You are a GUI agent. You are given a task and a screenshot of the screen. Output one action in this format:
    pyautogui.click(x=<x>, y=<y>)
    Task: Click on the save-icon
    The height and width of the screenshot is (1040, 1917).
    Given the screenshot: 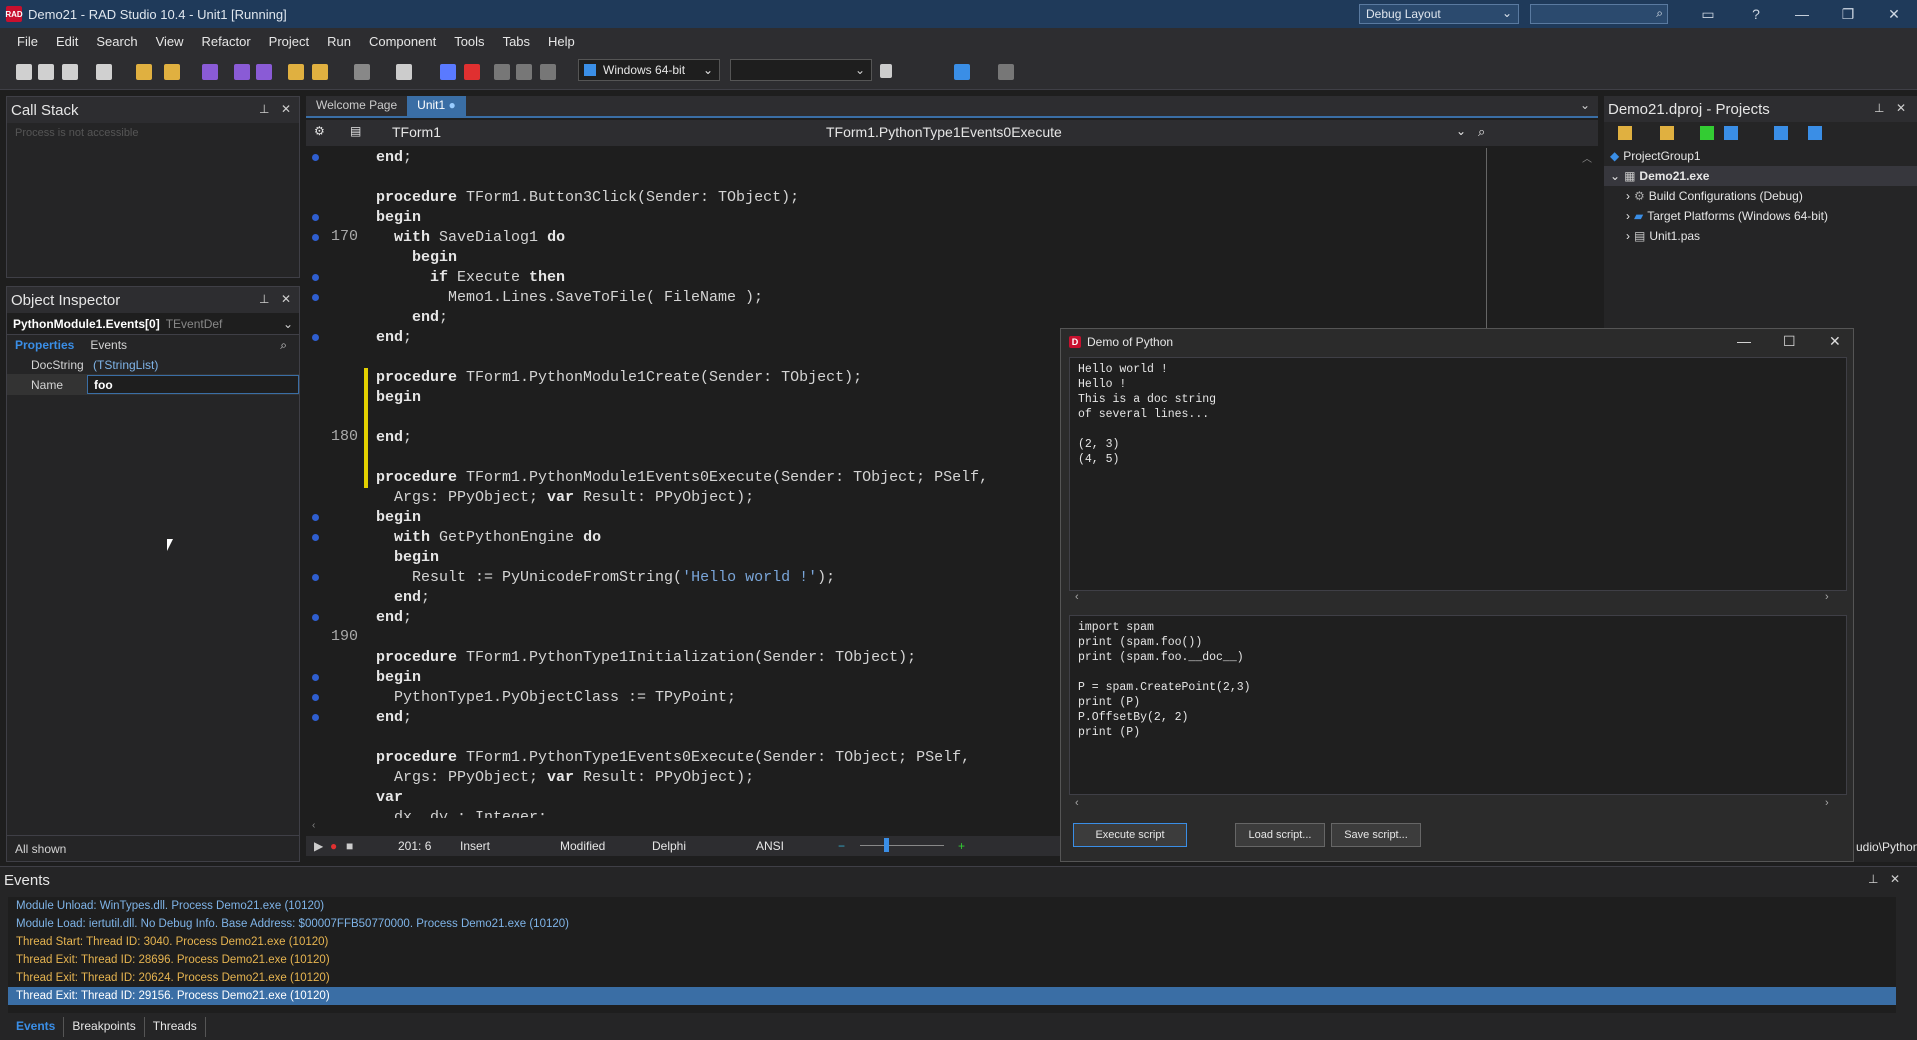 What is the action you would take?
    pyautogui.click(x=210, y=72)
    